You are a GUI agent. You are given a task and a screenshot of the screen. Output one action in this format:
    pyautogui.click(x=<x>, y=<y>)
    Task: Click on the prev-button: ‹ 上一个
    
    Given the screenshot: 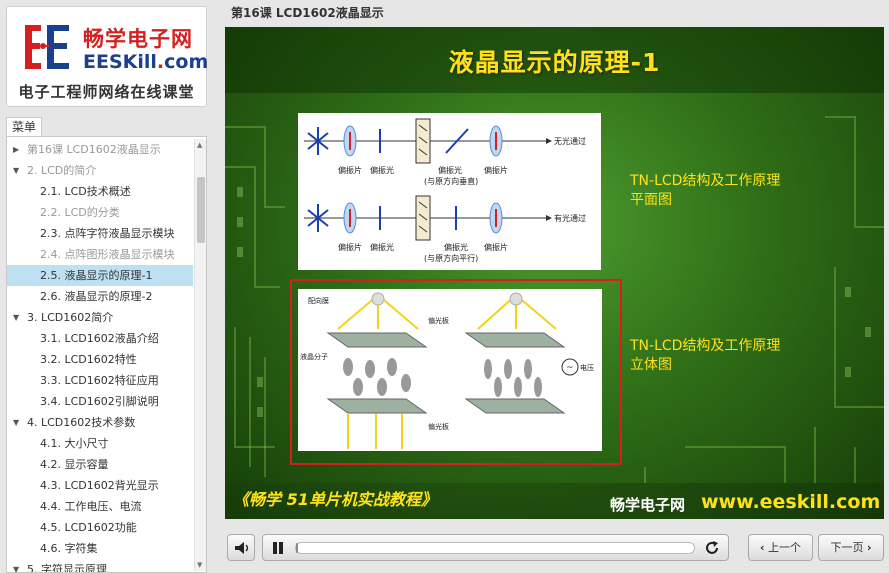 What is the action you would take?
    pyautogui.click(x=780, y=547)
    